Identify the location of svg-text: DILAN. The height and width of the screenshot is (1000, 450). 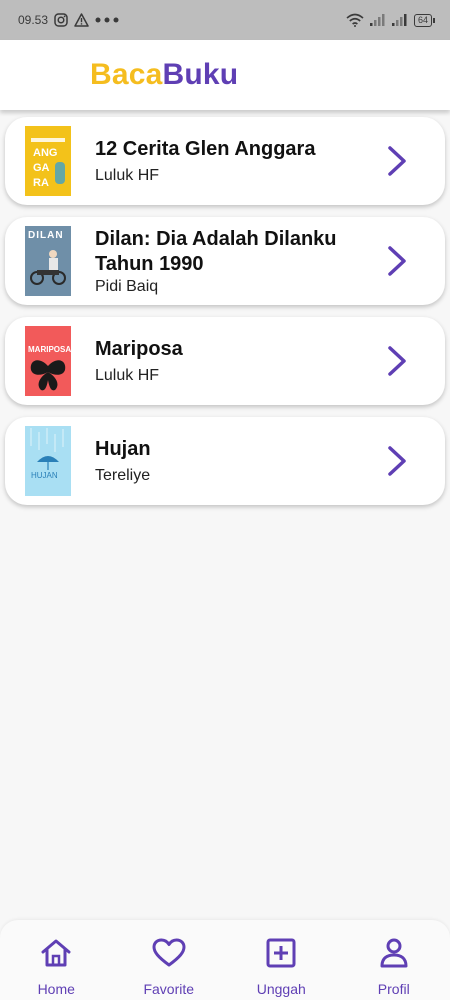
(46, 235).